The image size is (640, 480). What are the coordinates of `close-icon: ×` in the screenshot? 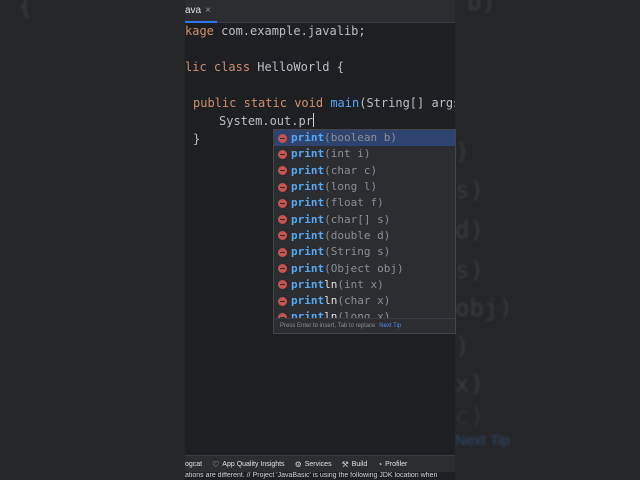 It's located at (208, 10).